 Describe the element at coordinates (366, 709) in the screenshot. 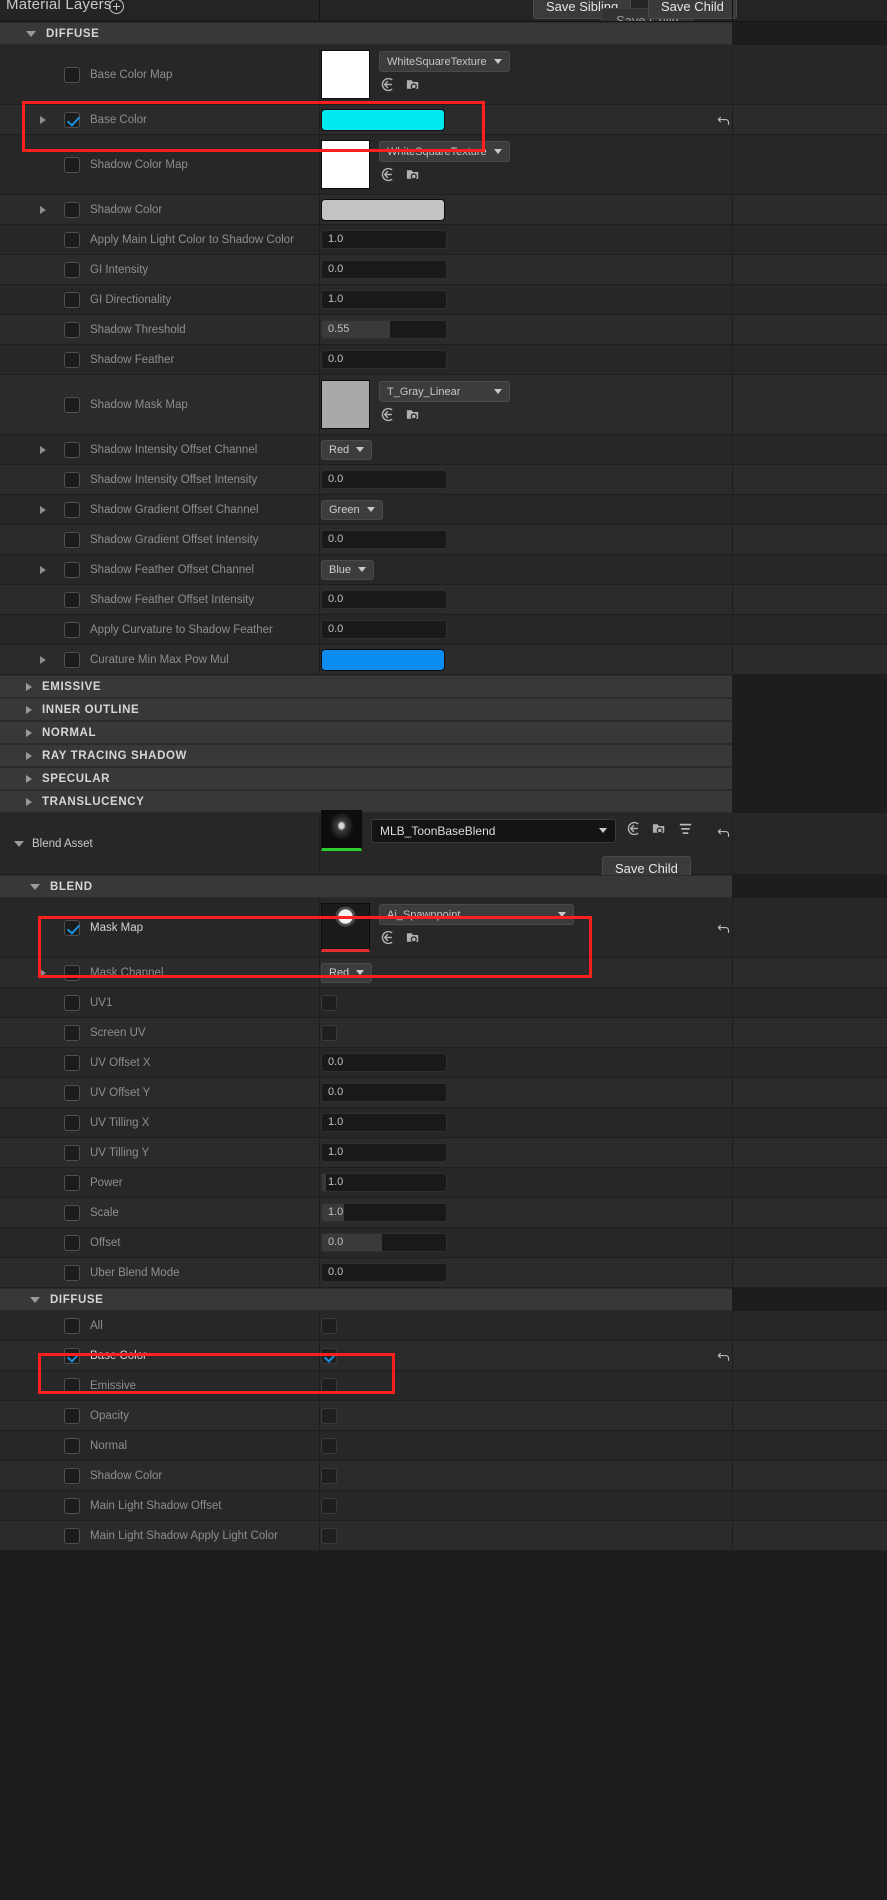

I see `category-header-collapsed: INNER OUTLINE` at that location.